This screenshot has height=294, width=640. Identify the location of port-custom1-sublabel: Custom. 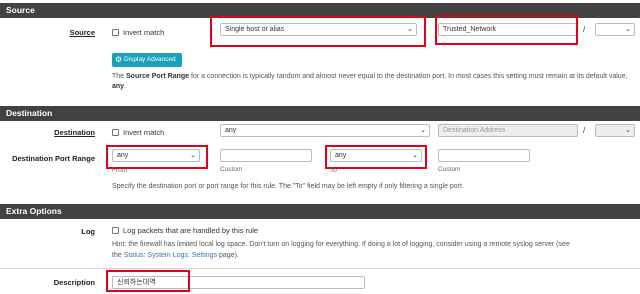
(231, 169).